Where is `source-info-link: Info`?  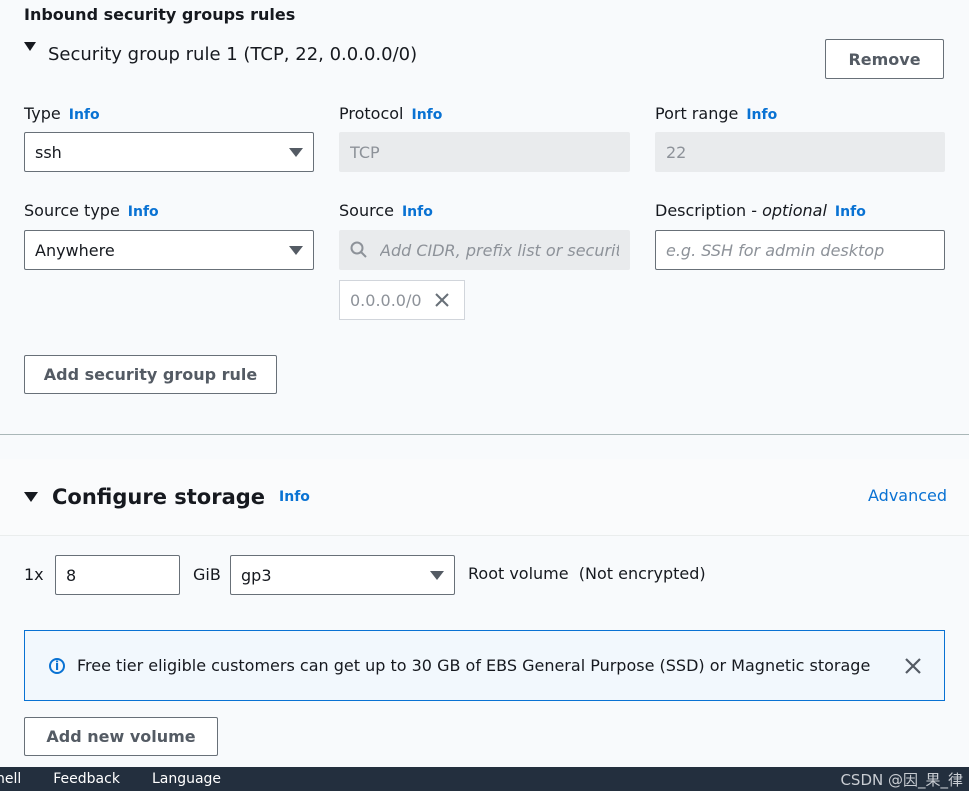 source-info-link: Info is located at coordinates (417, 212).